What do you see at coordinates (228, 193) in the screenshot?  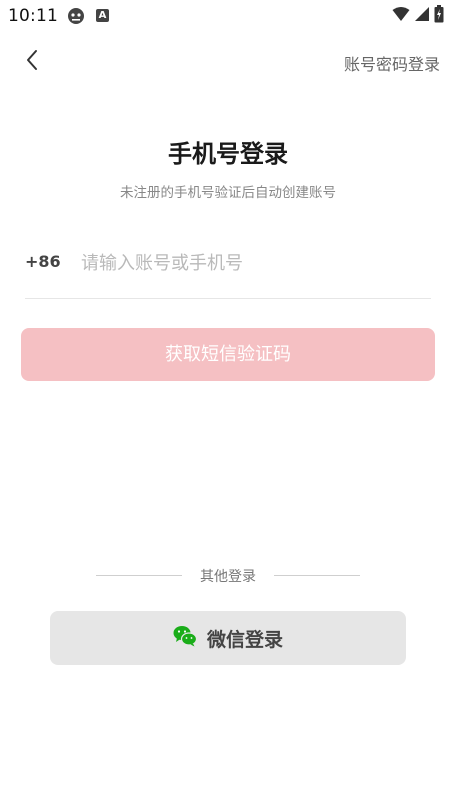 I see `page-subtitle: 未注册的手机号验证后自动创建账号` at bounding box center [228, 193].